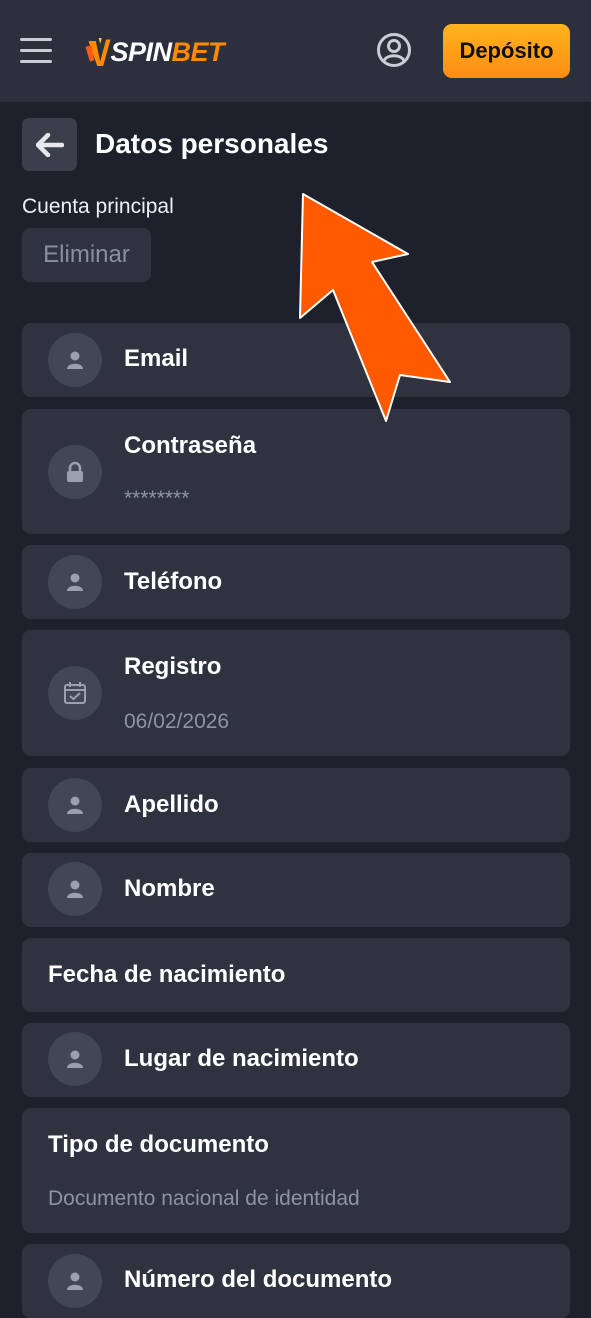  Describe the element at coordinates (394, 50) in the screenshot. I see `user-circle-icon` at that location.